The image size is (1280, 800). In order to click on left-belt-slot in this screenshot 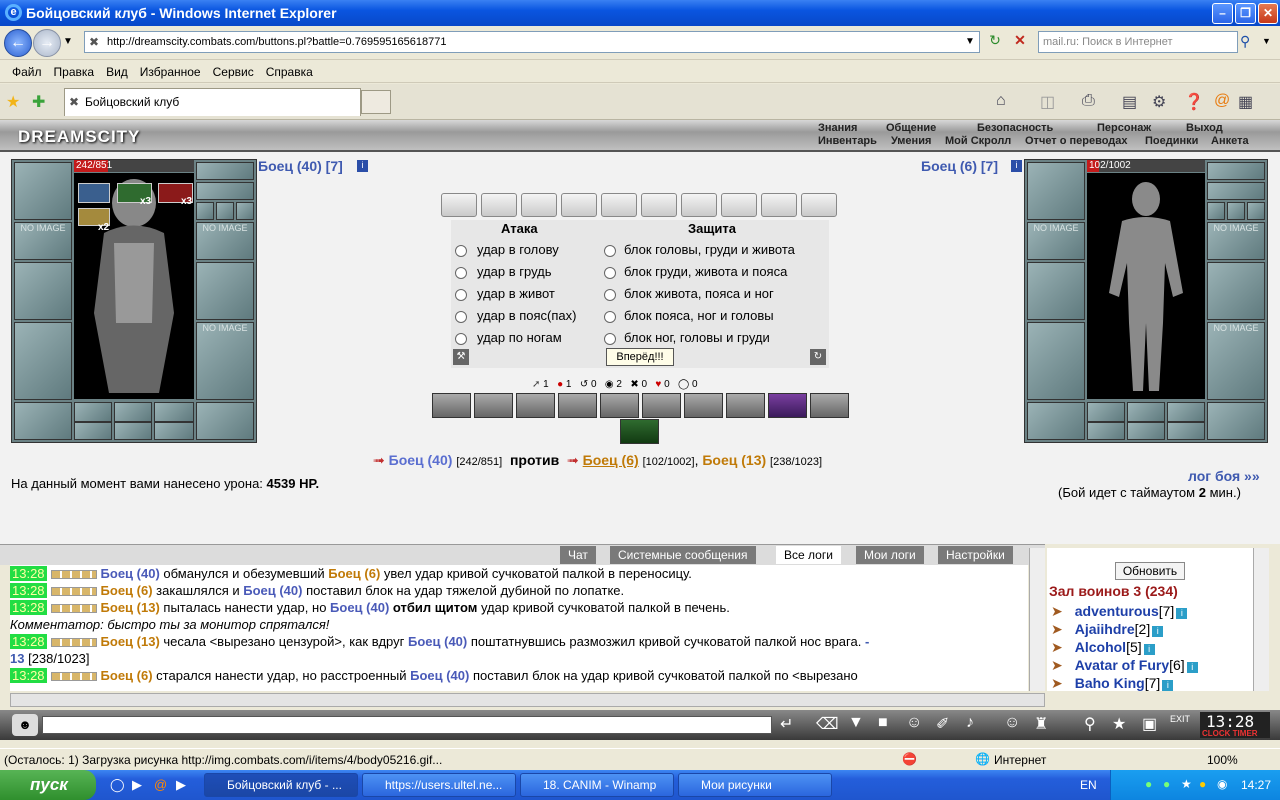, I will do `click(43, 421)`.